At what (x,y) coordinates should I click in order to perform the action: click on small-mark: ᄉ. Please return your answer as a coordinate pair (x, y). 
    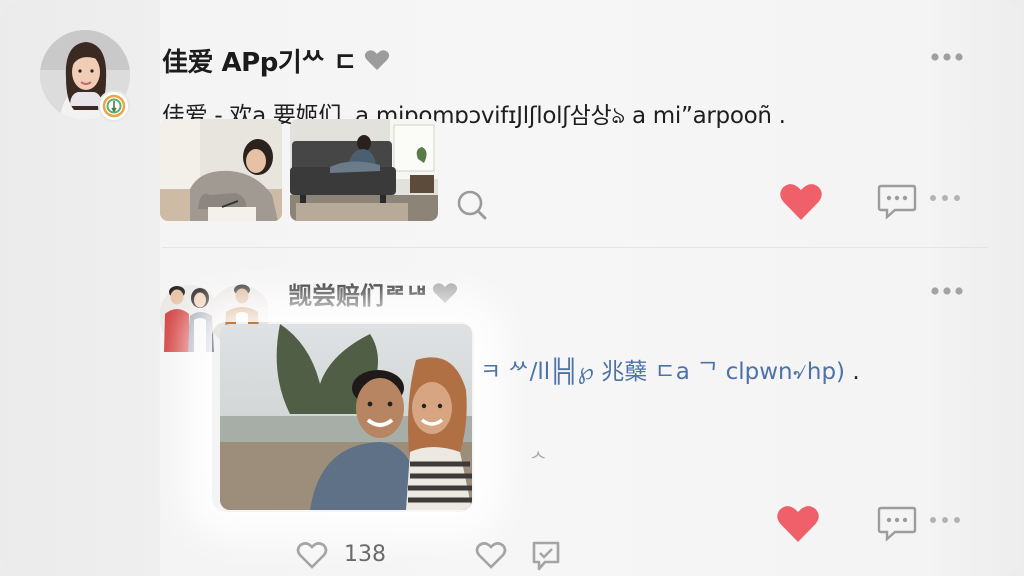
    Looking at the image, I should click on (538, 460).